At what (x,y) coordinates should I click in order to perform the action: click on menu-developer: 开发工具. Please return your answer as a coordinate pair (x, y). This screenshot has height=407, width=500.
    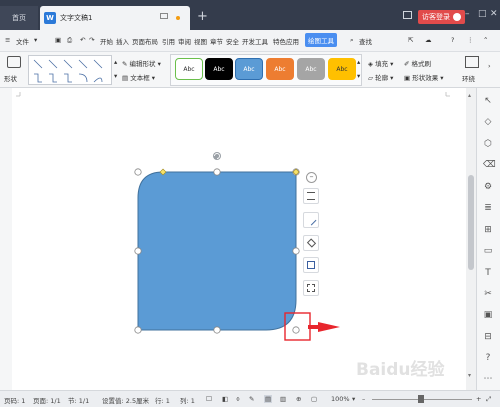
    Looking at the image, I should click on (255, 41).